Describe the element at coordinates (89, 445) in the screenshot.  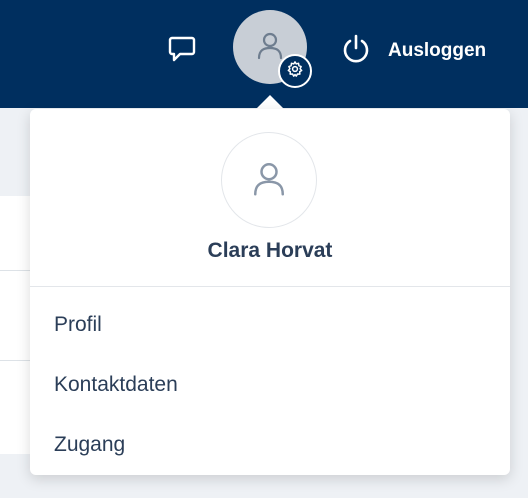
I see `menu-item-zugang: Zugang` at that location.